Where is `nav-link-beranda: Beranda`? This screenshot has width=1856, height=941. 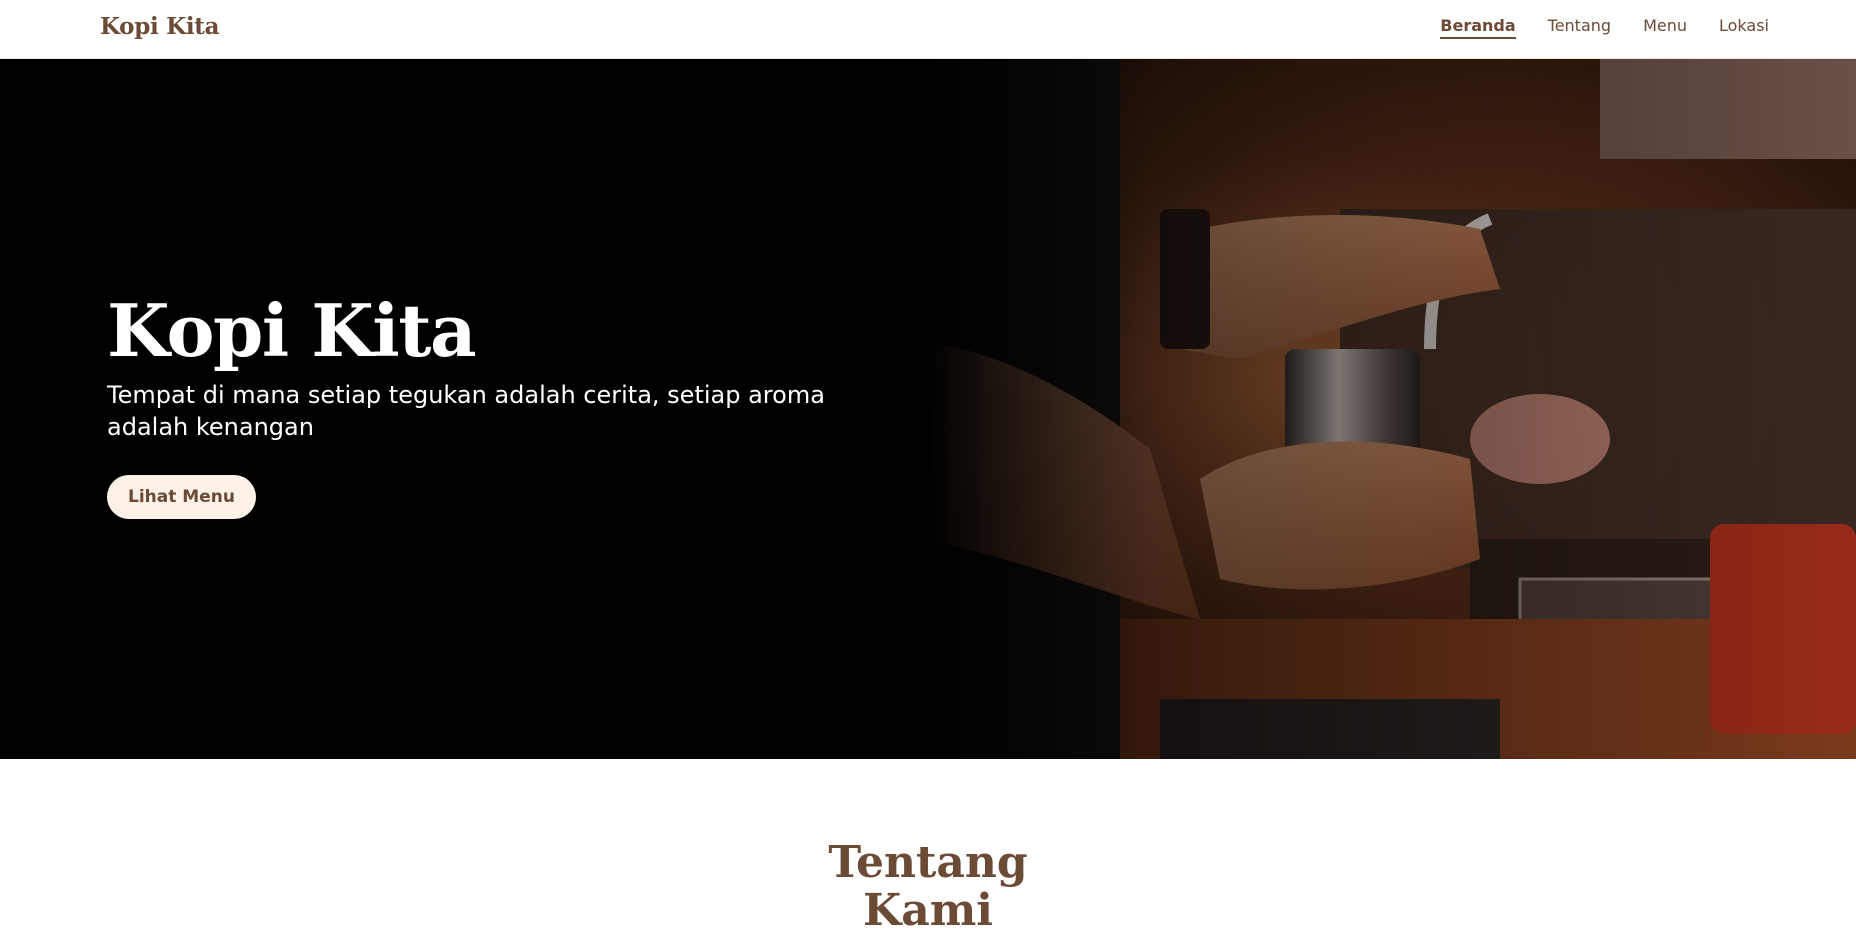
nav-link-beranda: Beranda is located at coordinates (1478, 27).